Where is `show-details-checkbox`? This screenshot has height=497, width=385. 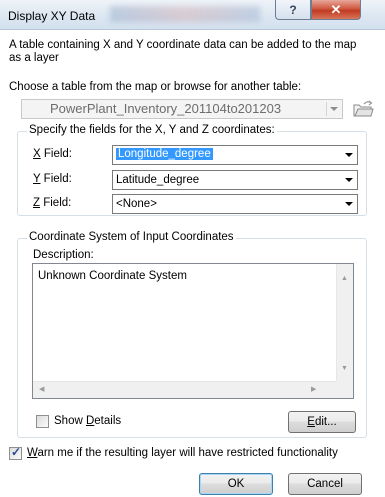
show-details-checkbox is located at coordinates (42, 421).